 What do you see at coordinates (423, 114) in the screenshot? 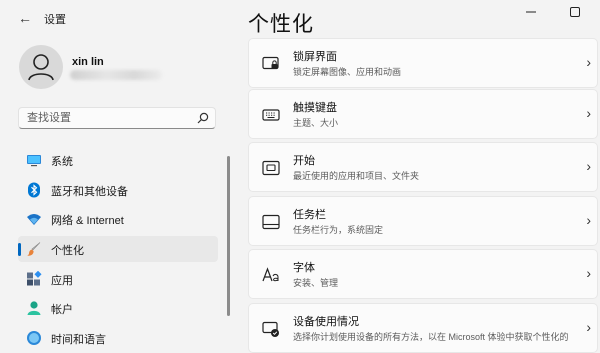
I see `settings-card-touch-keyboard: 触摸键盘 主题、大小 ›` at bounding box center [423, 114].